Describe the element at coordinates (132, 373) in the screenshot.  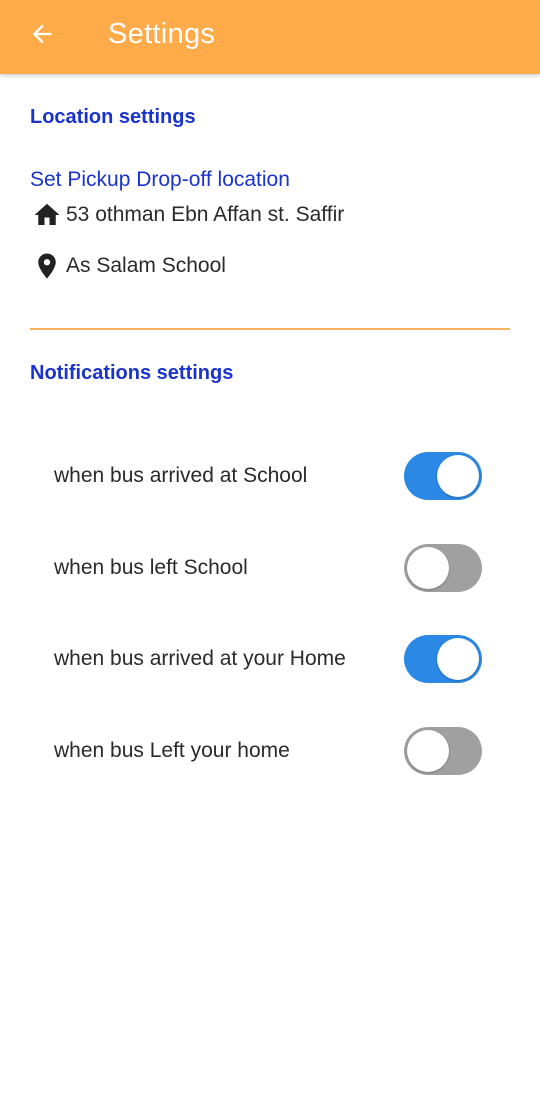
I see `notifications-settings-heading: Notifications settings` at that location.